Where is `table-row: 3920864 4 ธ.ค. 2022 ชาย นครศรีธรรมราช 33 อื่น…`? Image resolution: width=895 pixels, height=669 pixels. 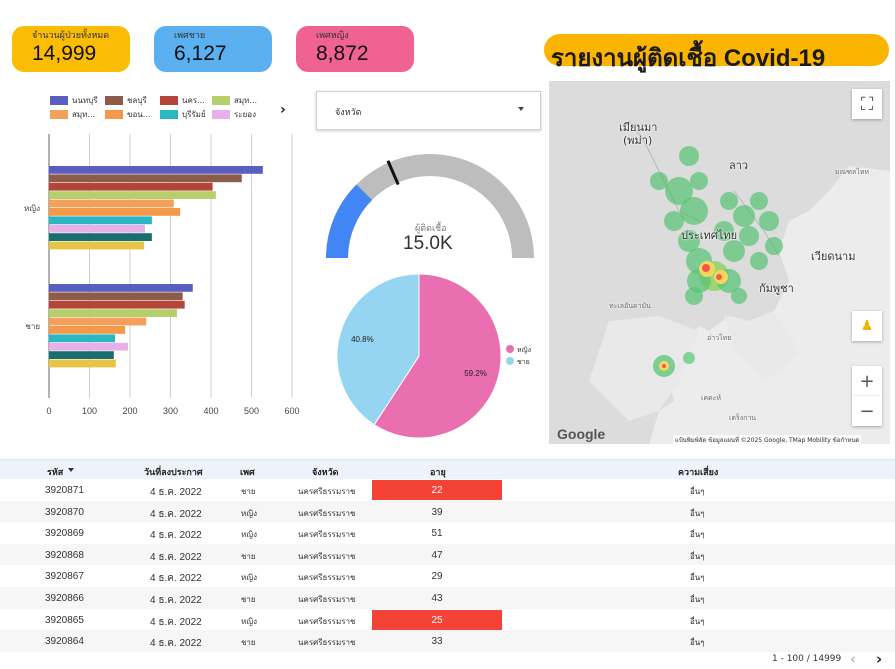 table-row: 3920864 4 ธ.ค. 2022 ชาย นครศรีธรรมราช 33 อื่น… is located at coordinates (447, 641).